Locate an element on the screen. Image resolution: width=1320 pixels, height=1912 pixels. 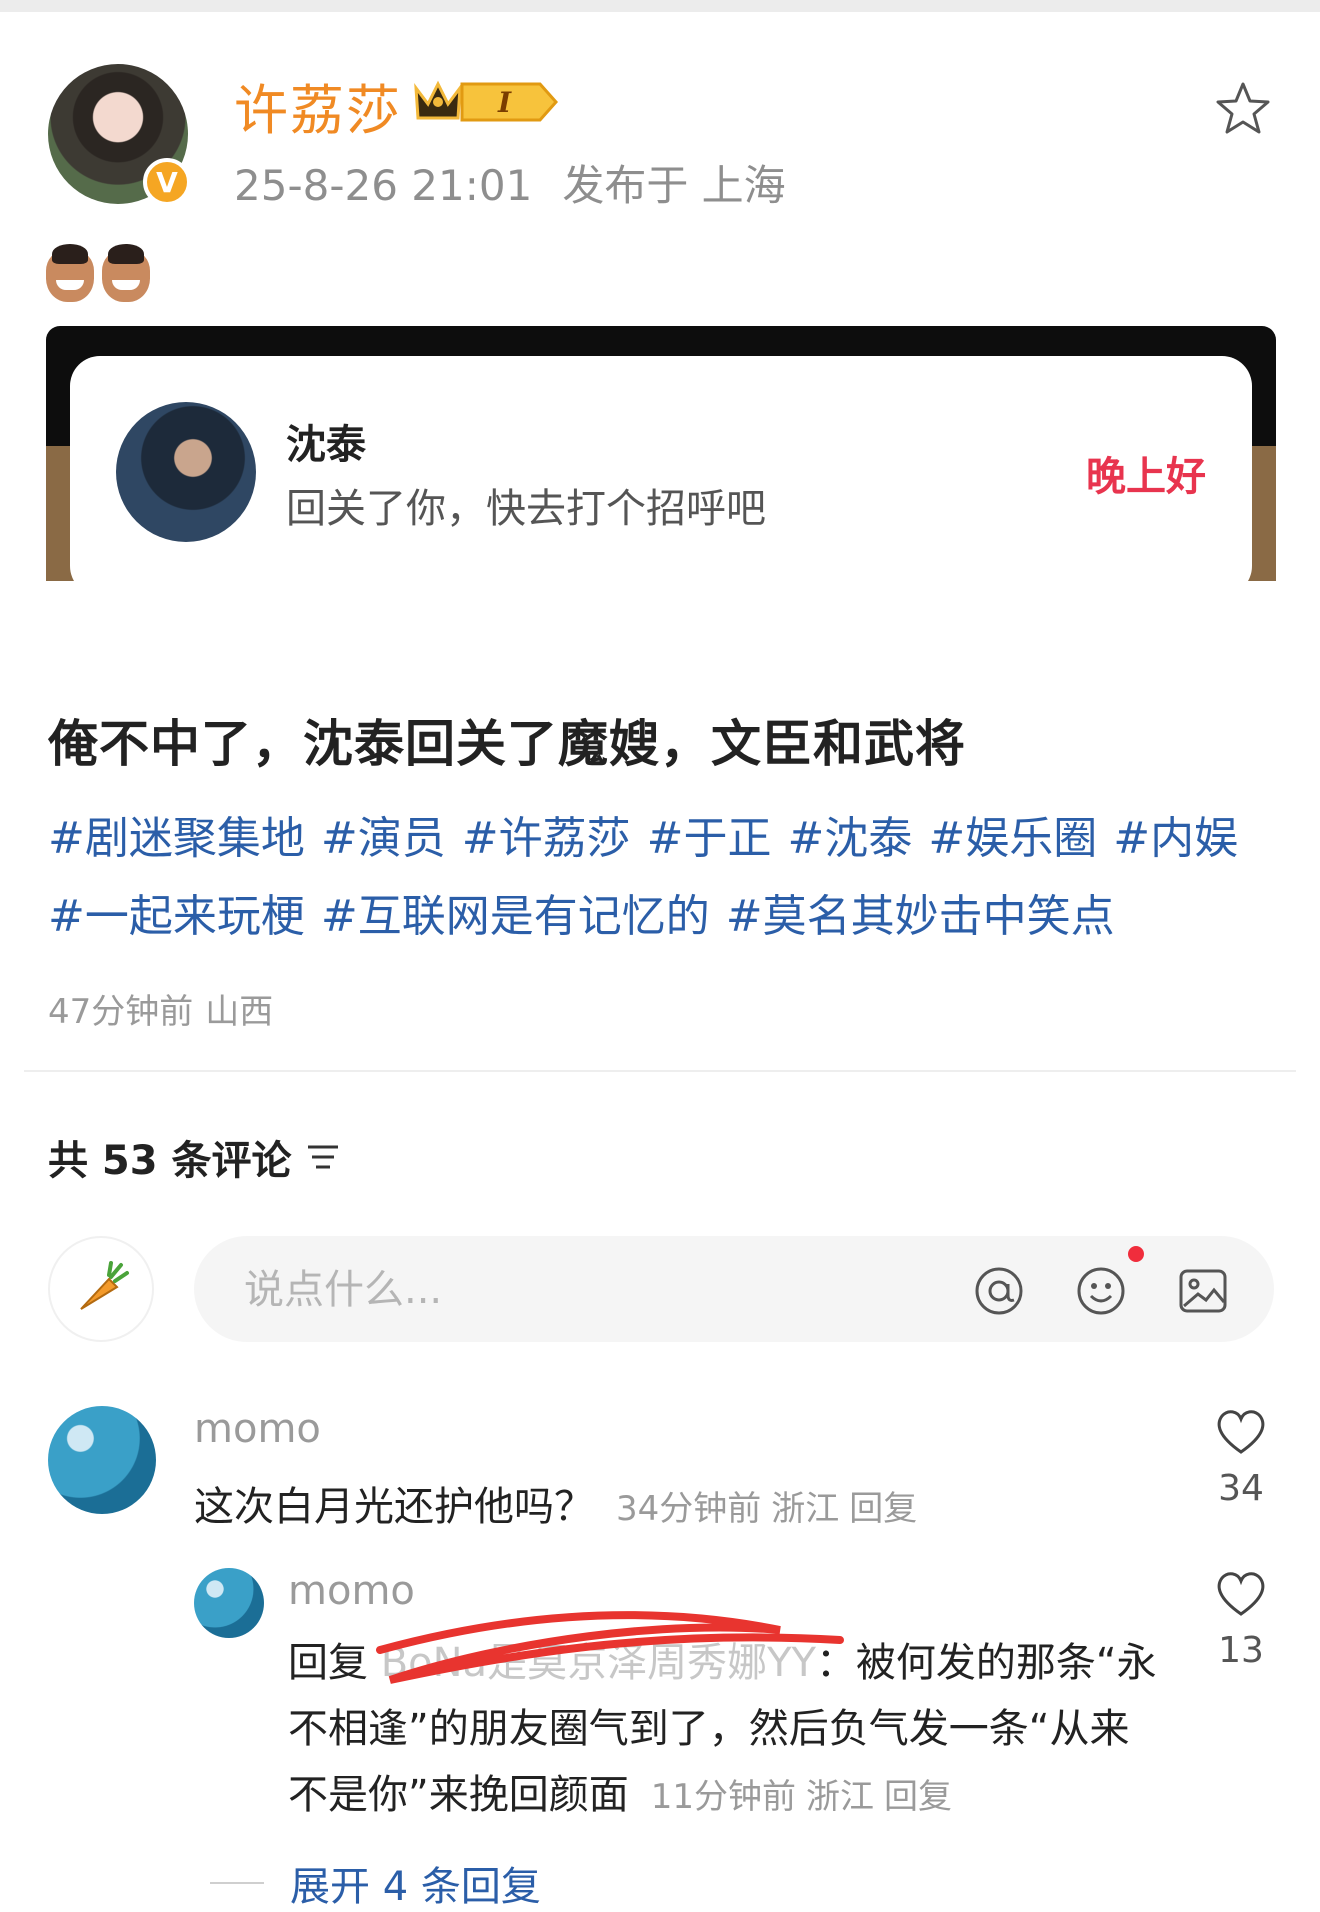
image-icon is located at coordinates (1203, 1291).